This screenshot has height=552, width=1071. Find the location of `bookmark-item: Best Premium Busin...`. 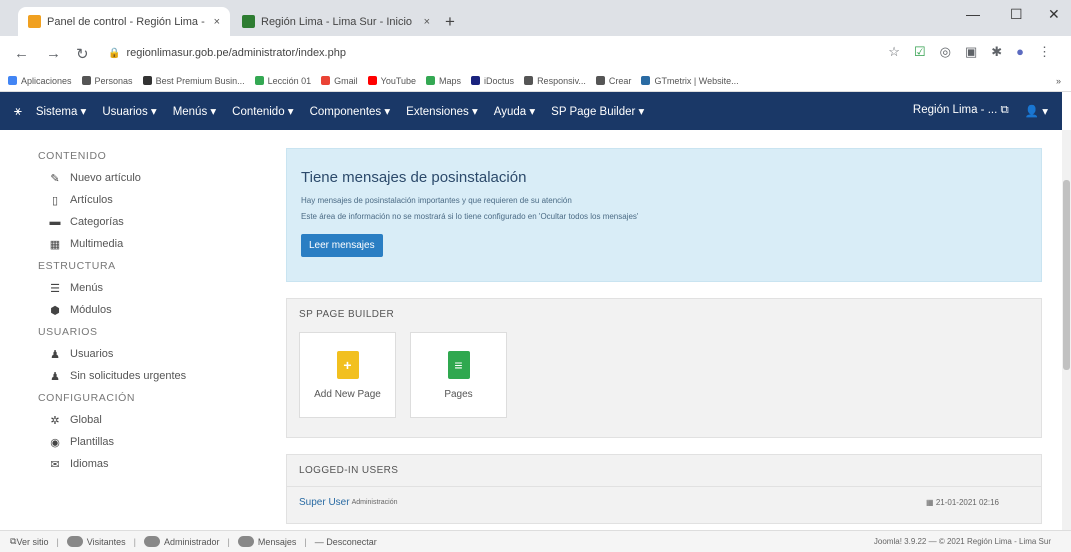

bookmark-item: Best Premium Busin... is located at coordinates (193, 81).